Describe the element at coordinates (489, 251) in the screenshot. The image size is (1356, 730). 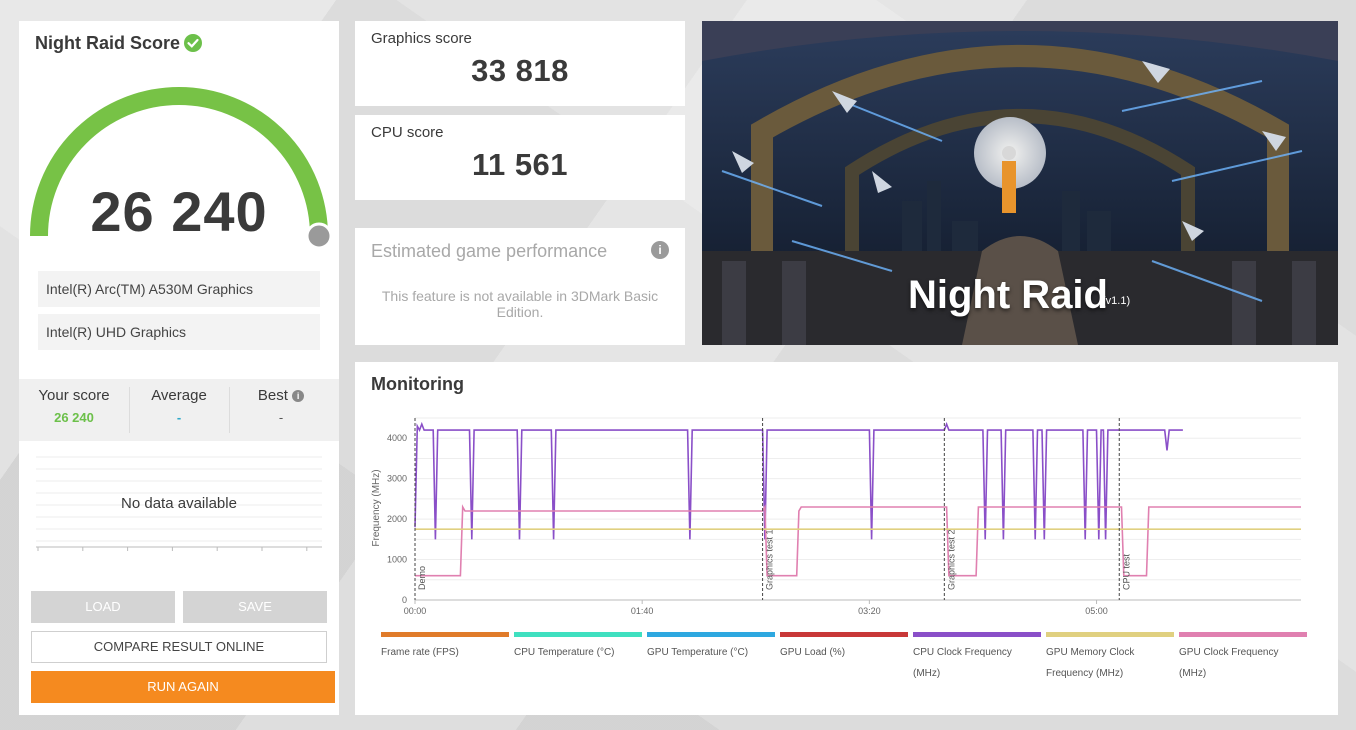
I see `estimated-performance-title: Estimated game performance` at that location.